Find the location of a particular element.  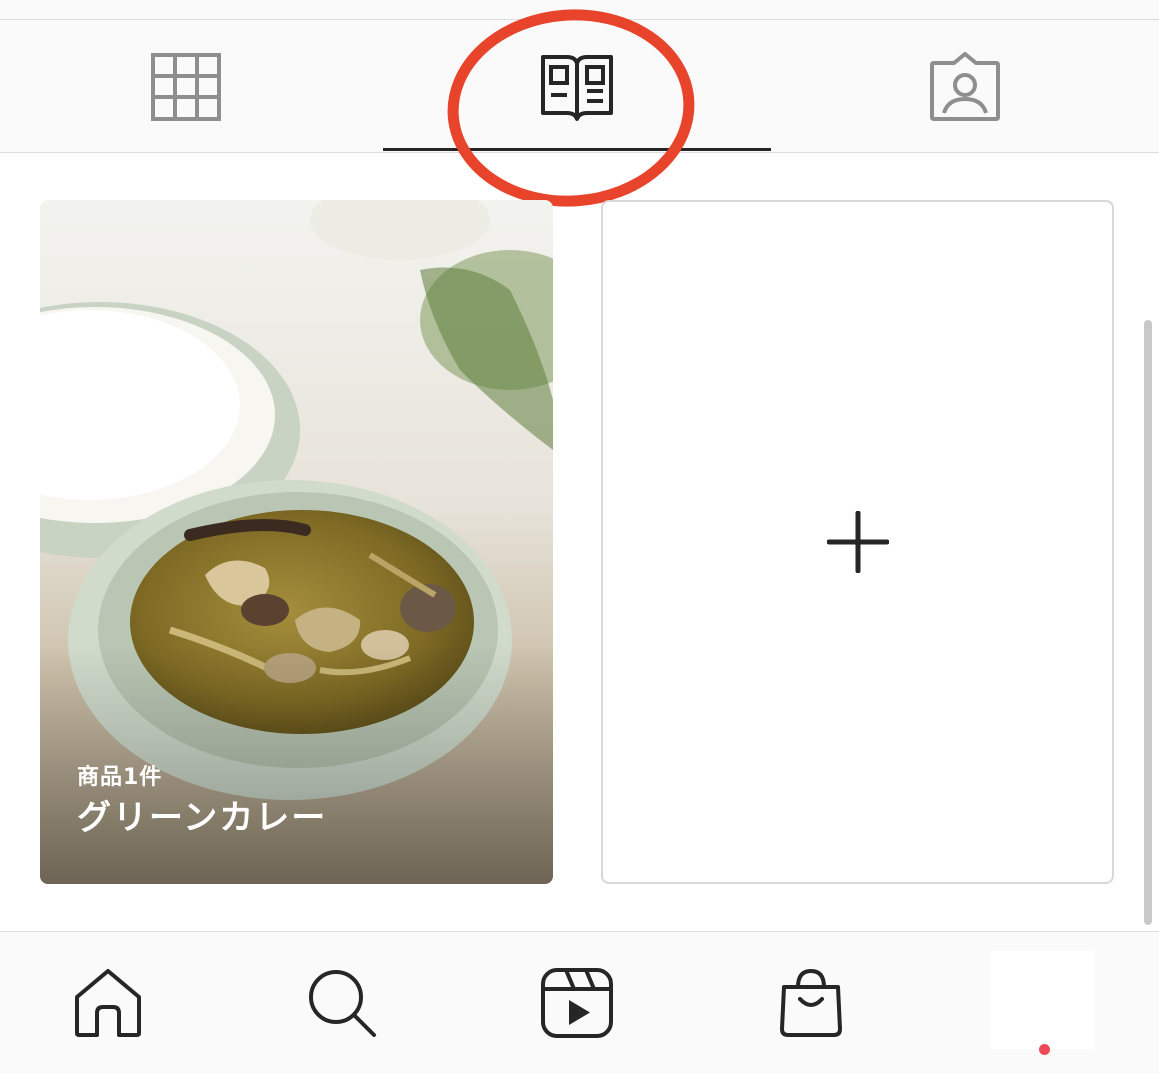

nav-search is located at coordinates (342, 1002).